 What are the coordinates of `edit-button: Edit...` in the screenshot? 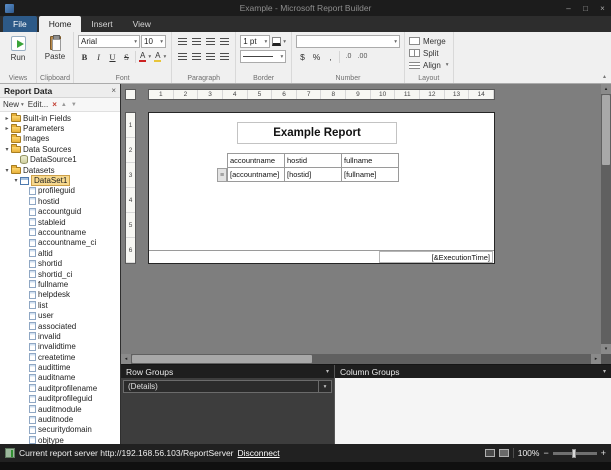 It's located at (38, 104).